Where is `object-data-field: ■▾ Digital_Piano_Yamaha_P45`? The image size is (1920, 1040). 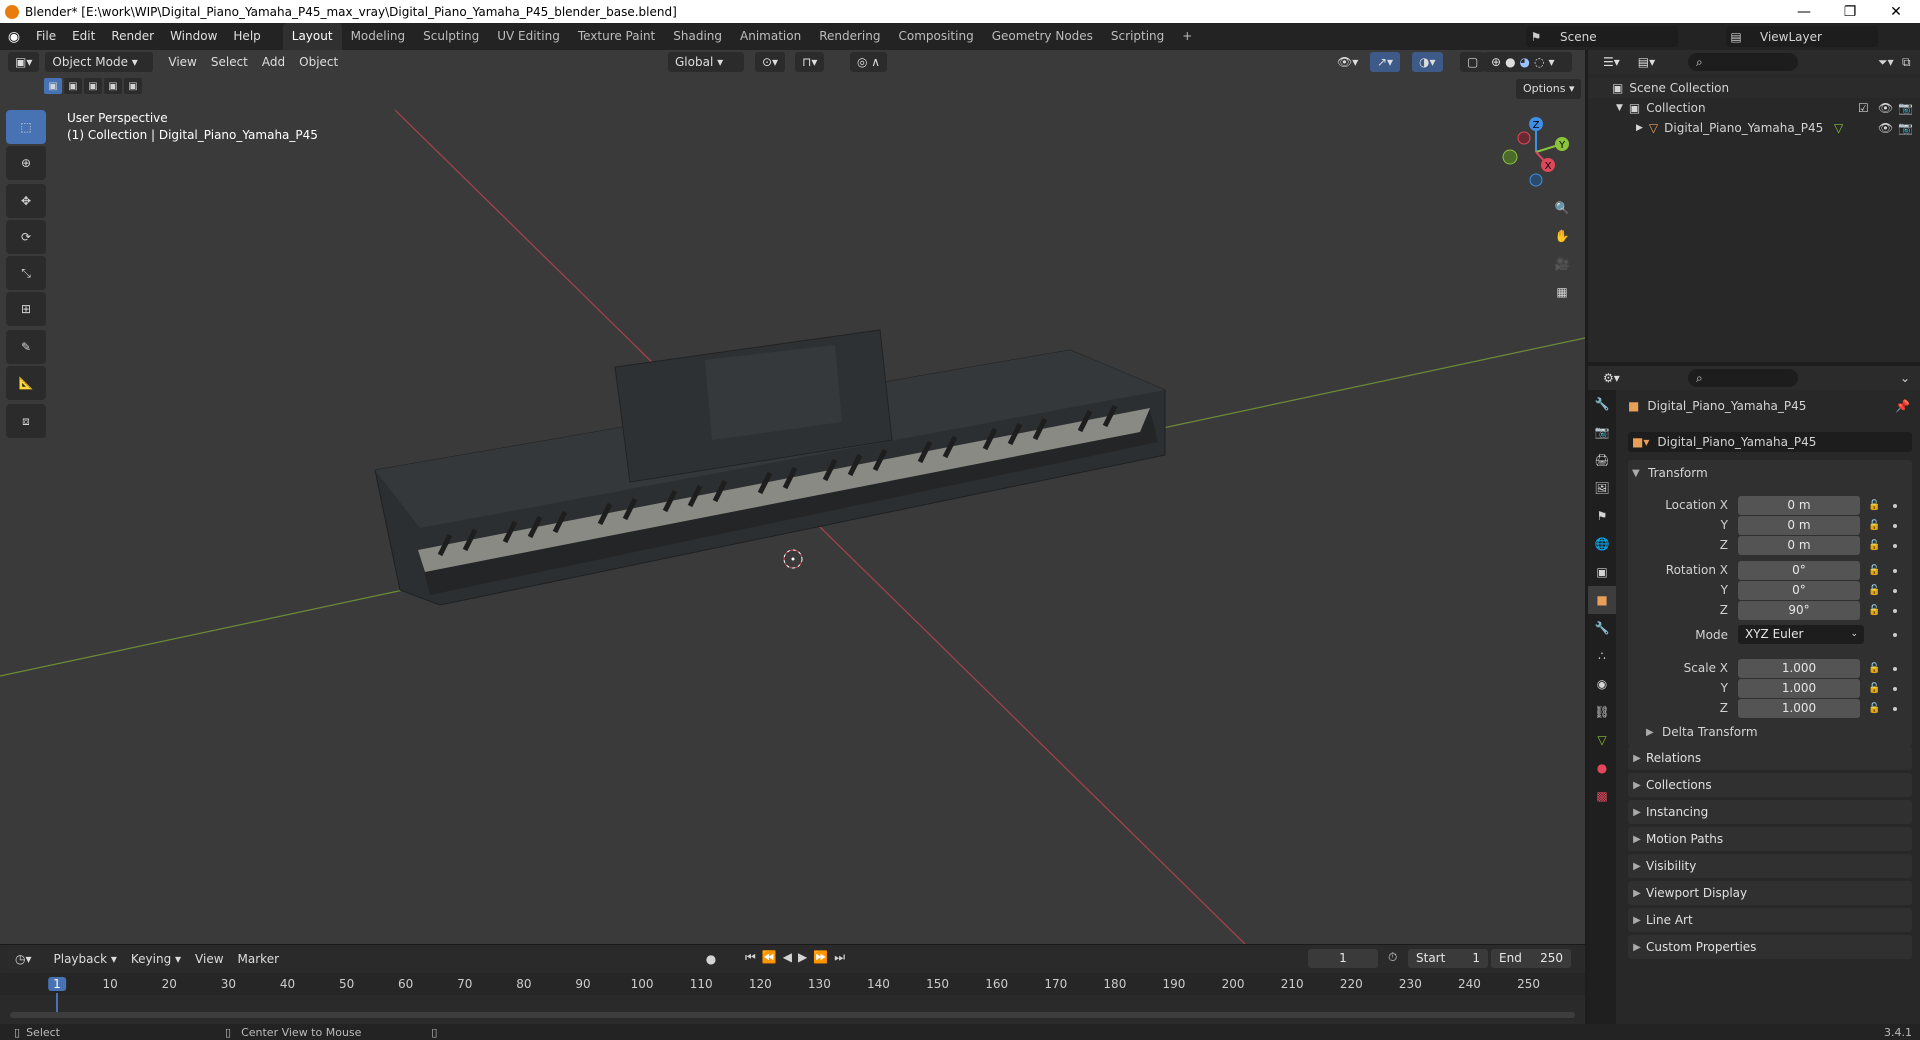 object-data-field: ■▾ Digital_Piano_Yamaha_P45 is located at coordinates (1770, 442).